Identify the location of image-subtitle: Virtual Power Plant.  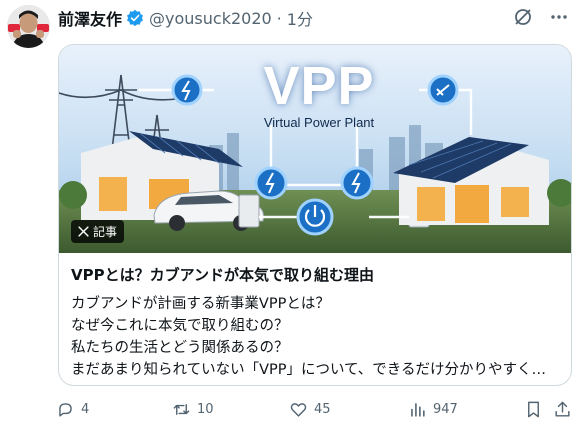
(319, 122).